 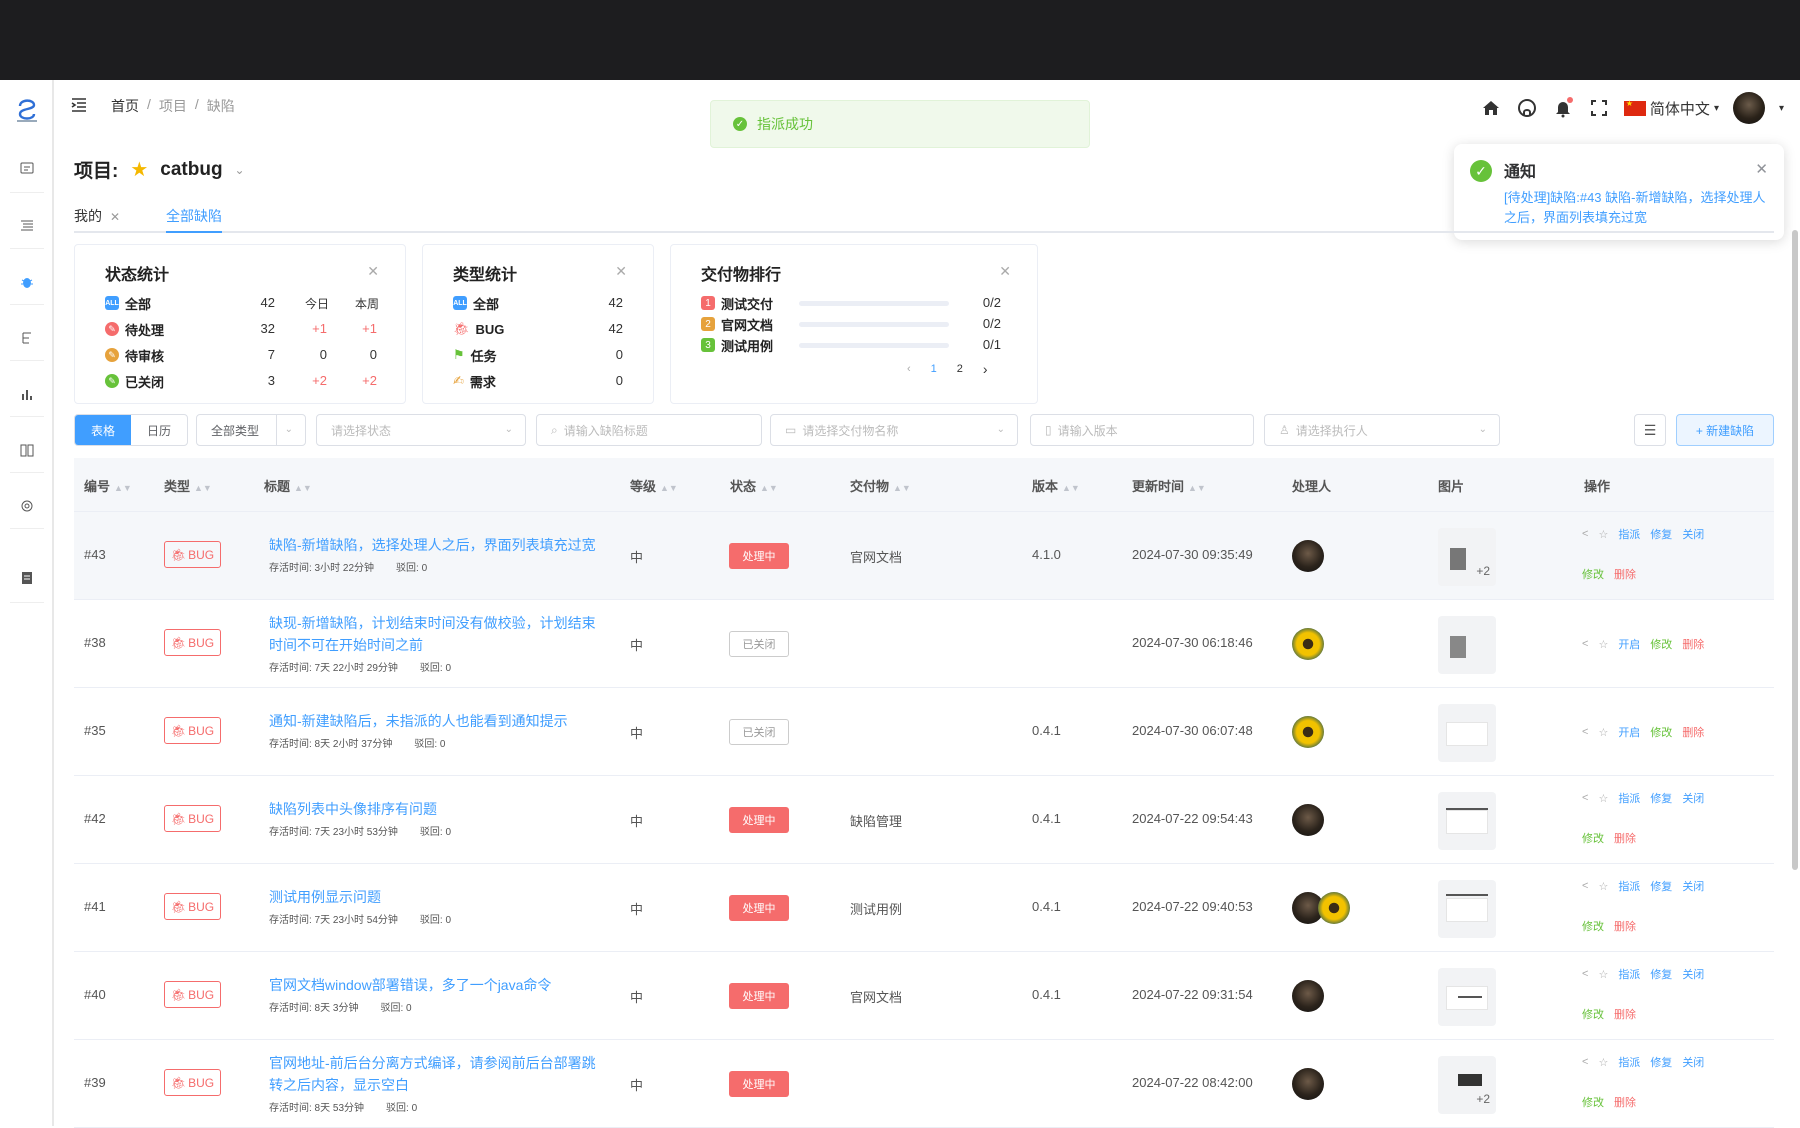 What do you see at coordinates (985, 369) in the screenshot?
I see `next-page-icon: ›` at bounding box center [985, 369].